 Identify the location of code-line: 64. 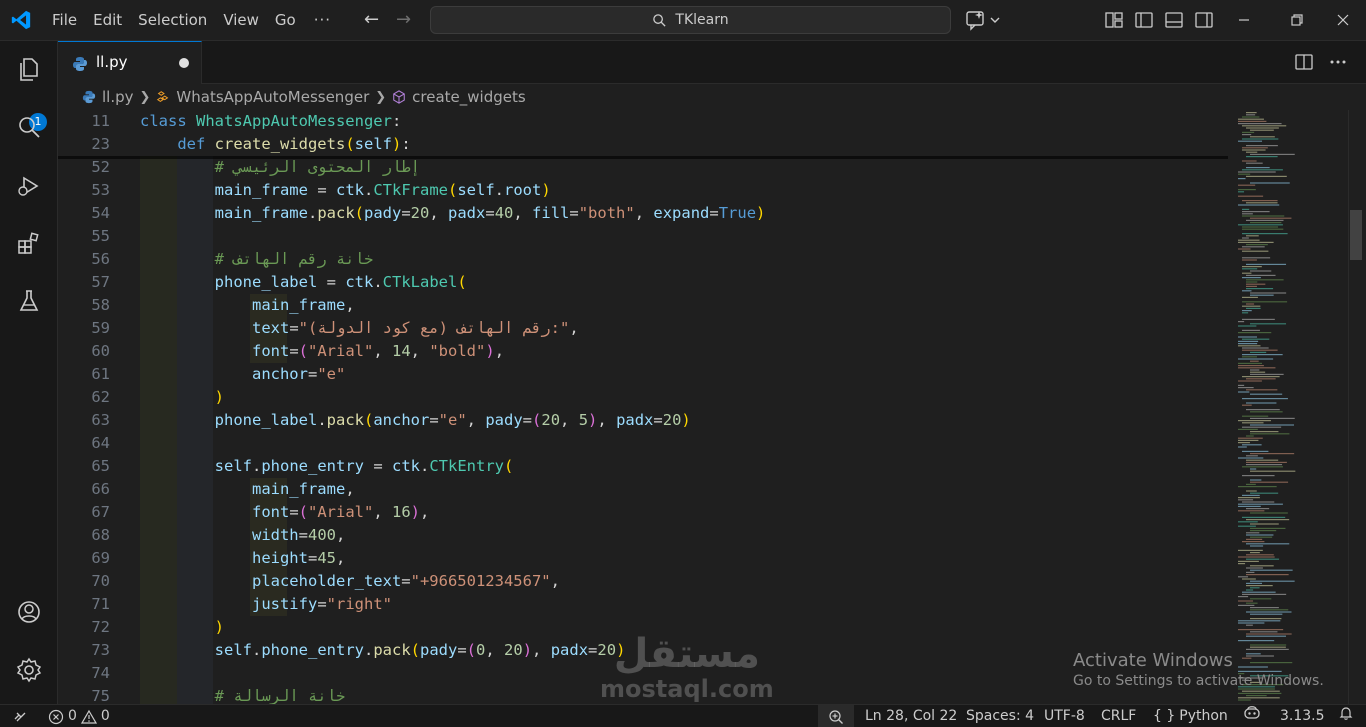
(643, 443).